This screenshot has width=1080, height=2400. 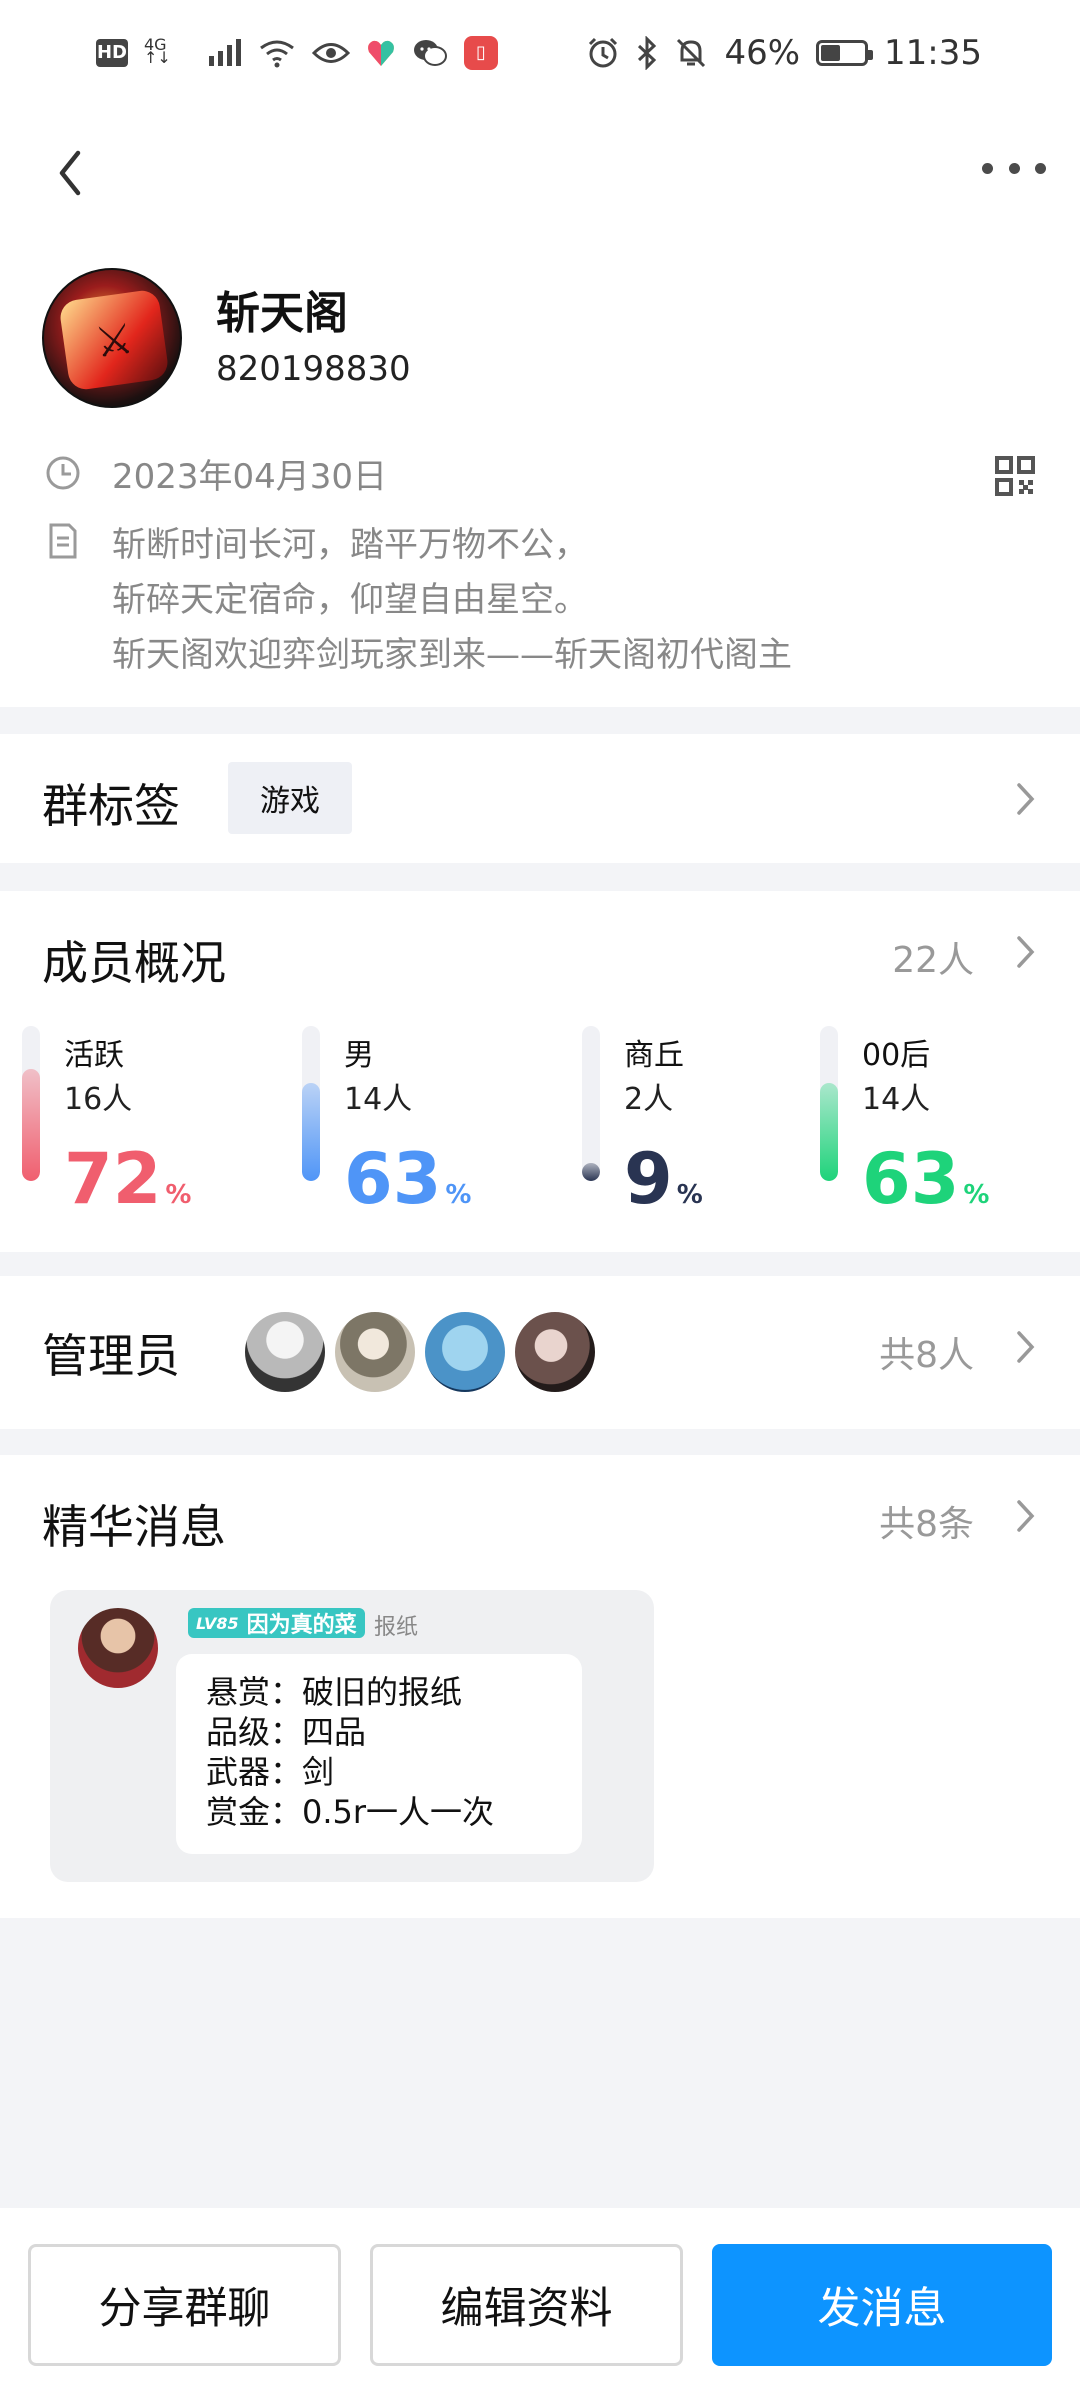 What do you see at coordinates (432, 1120) in the screenshot?
I see `stat-male: 男 14人 63%` at bounding box center [432, 1120].